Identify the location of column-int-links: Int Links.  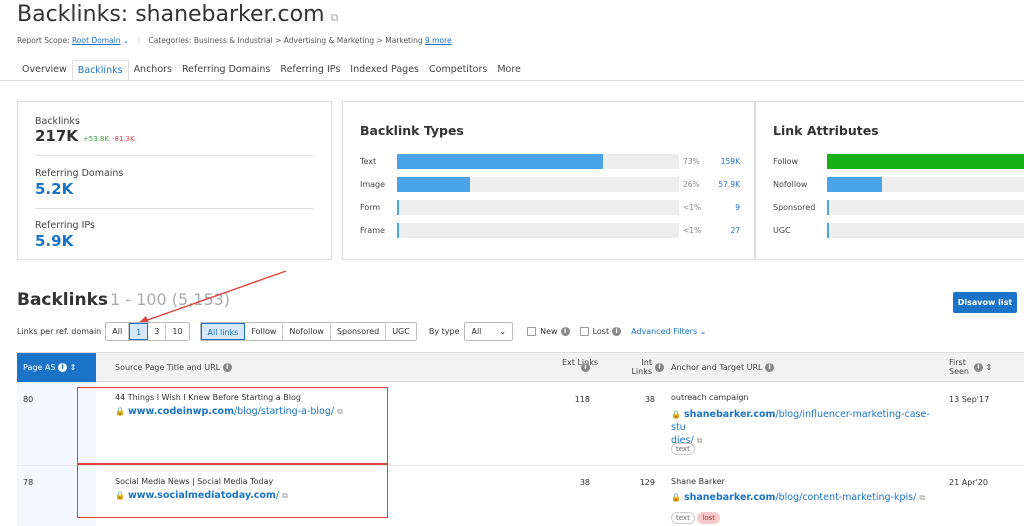
(640, 367).